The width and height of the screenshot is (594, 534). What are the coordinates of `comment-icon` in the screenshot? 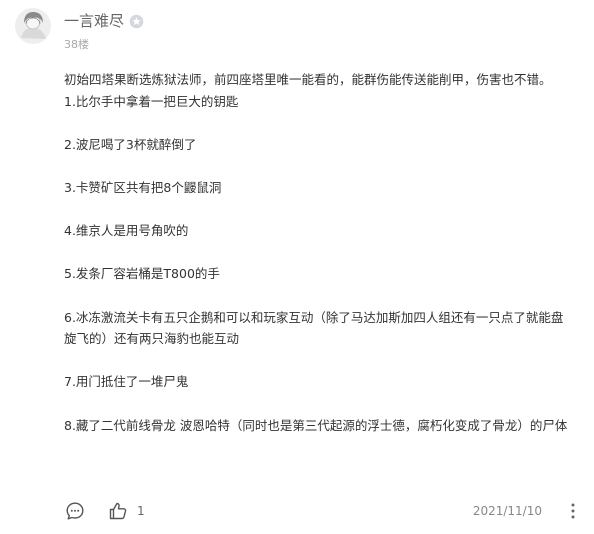 It's located at (75, 511).